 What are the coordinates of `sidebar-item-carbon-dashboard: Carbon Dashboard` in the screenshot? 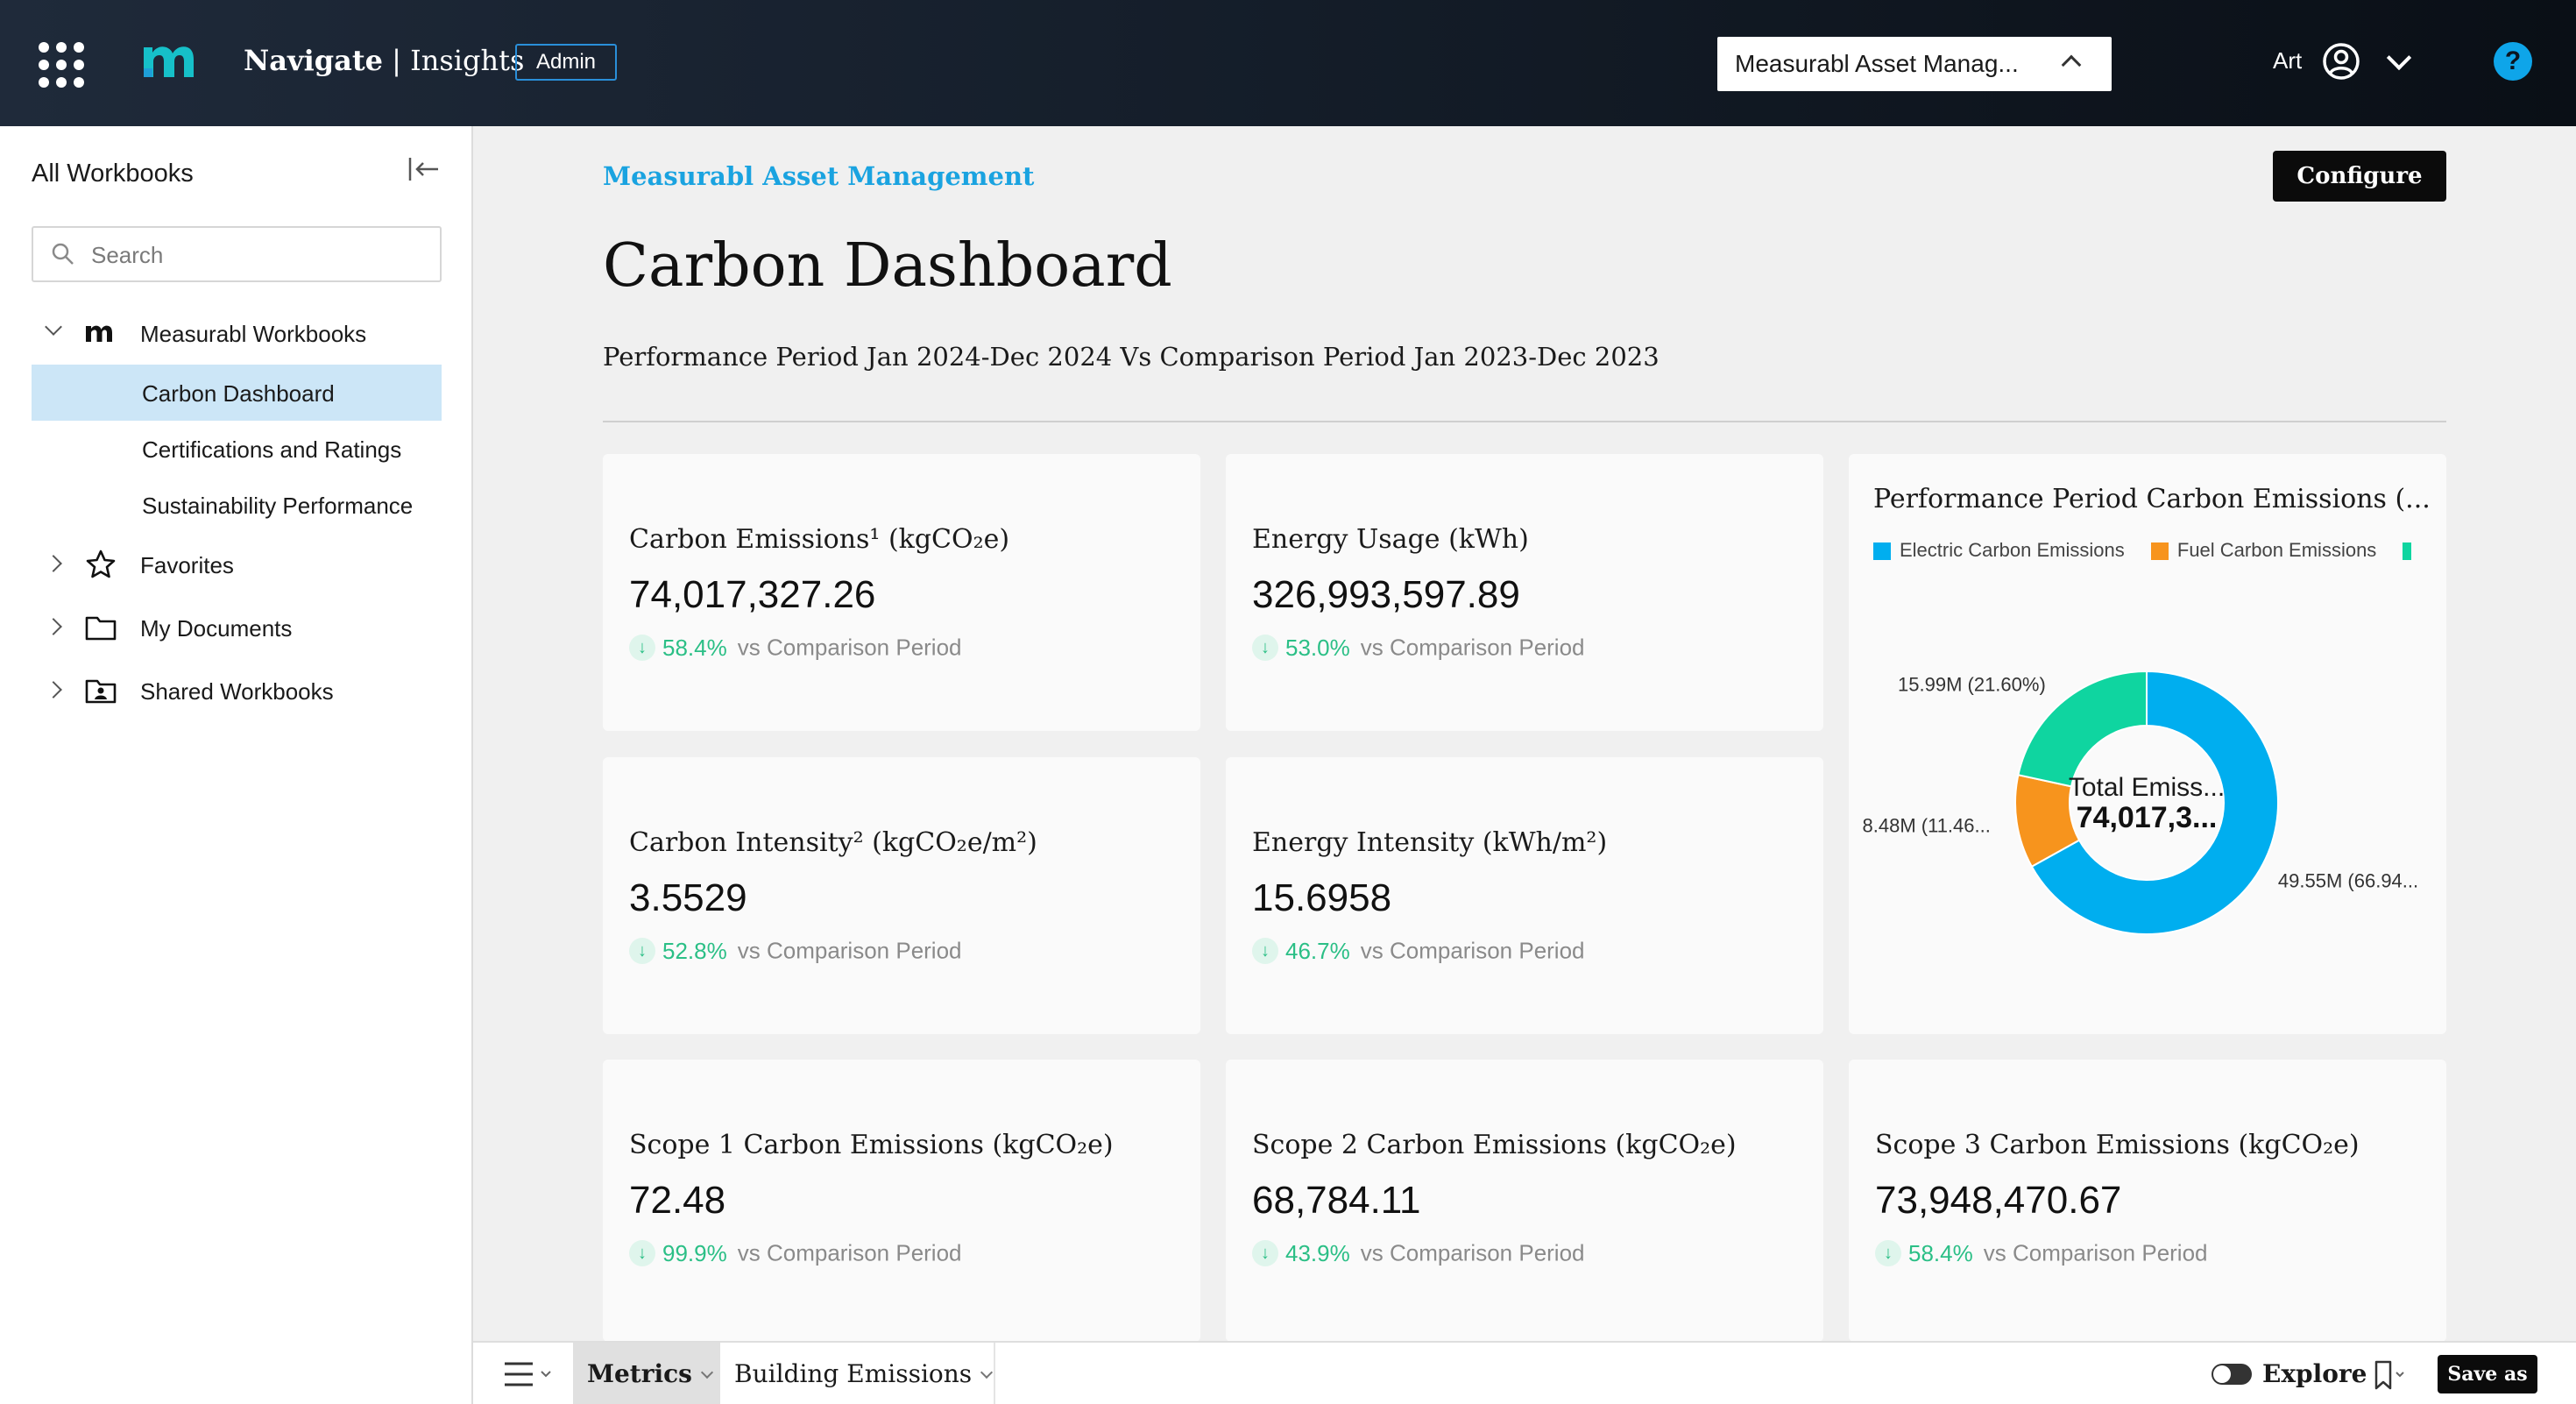 It's located at (237, 393).